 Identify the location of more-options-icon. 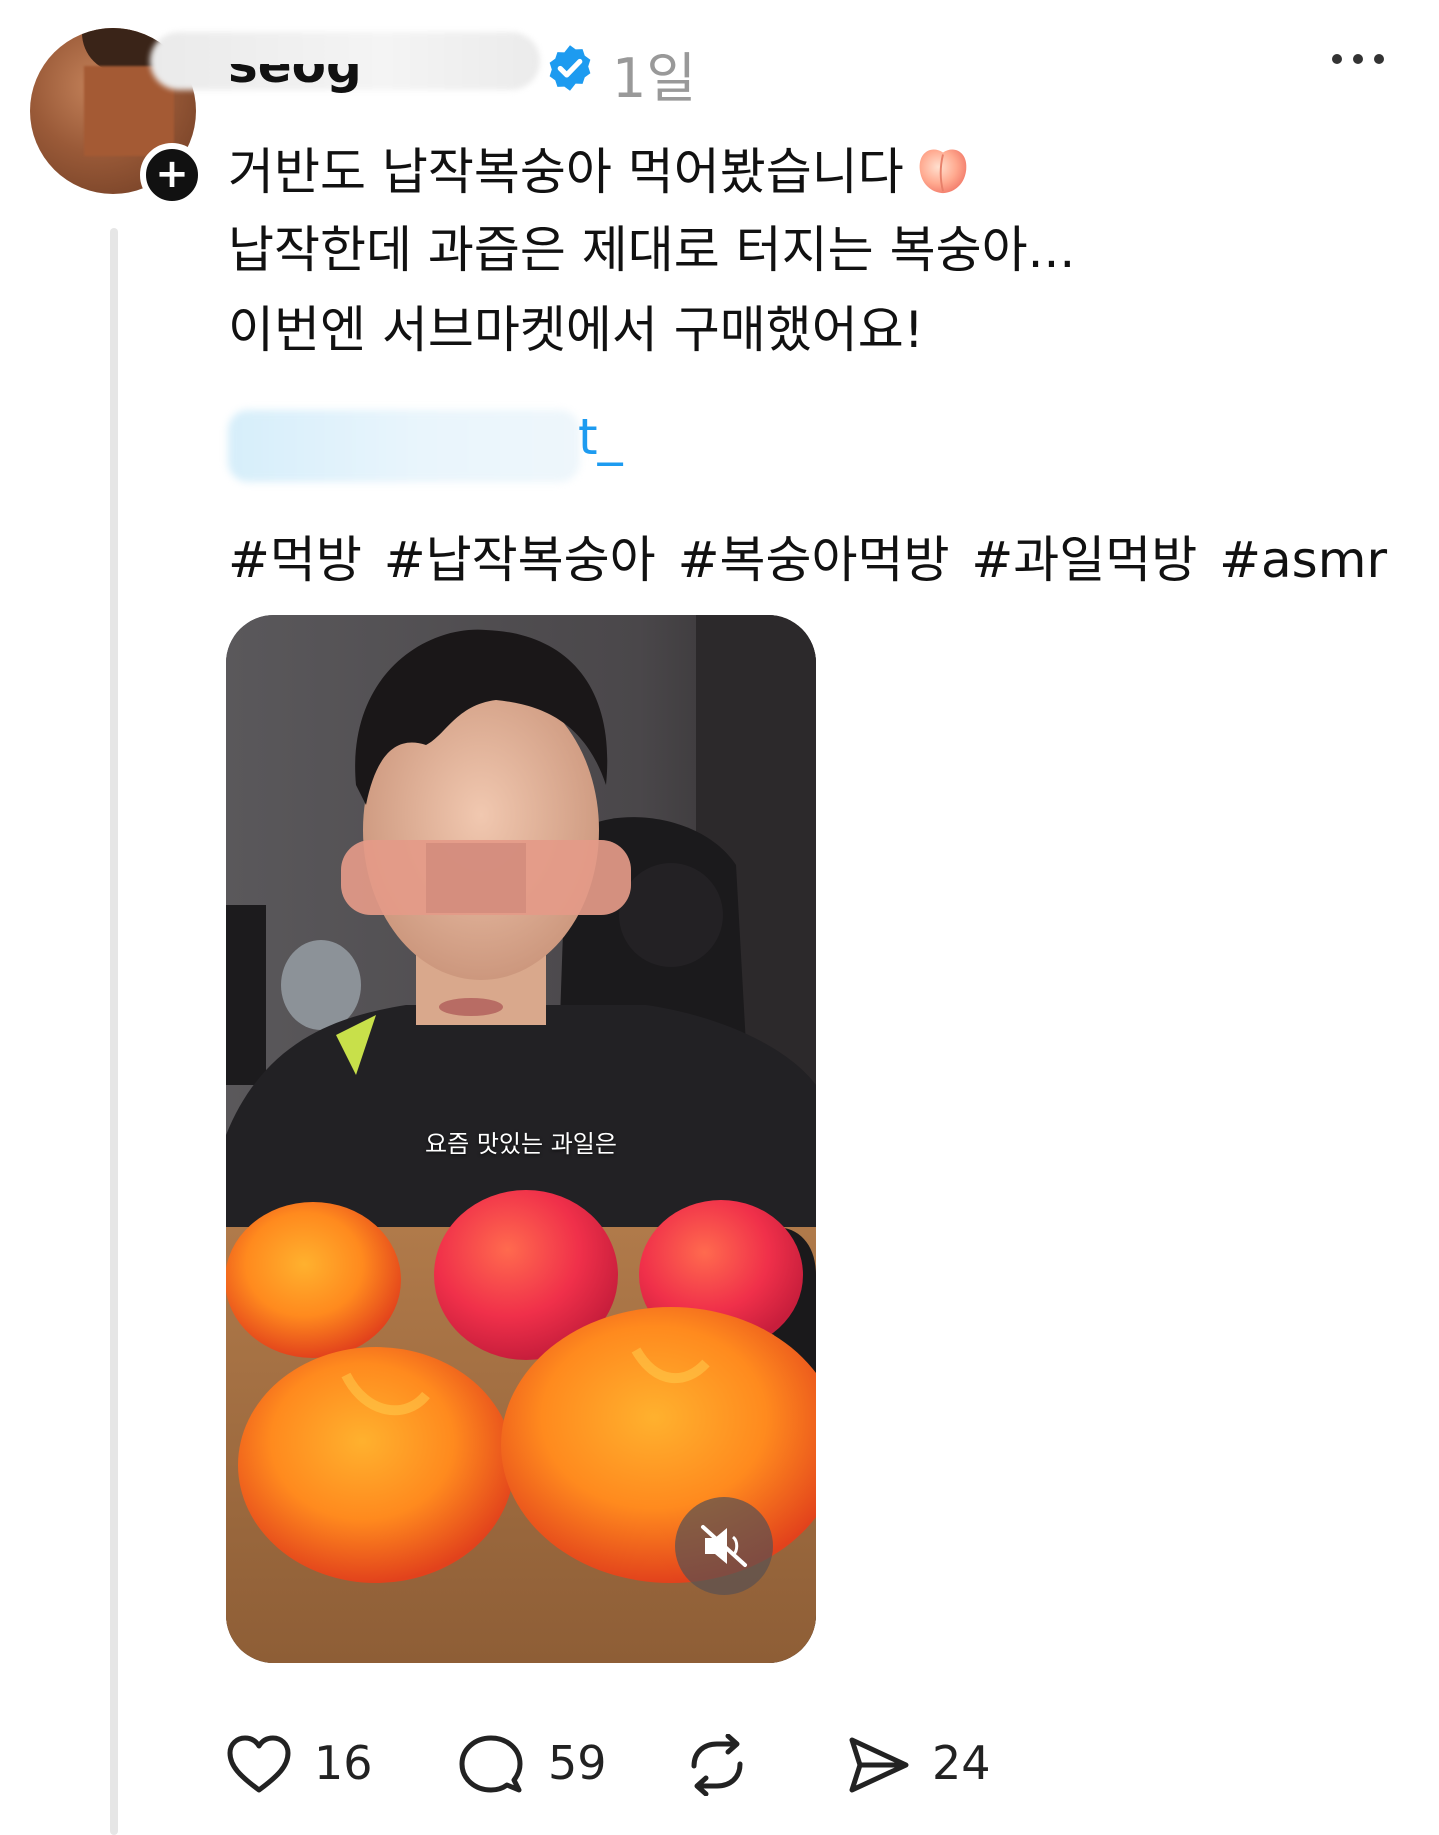
(1358, 59).